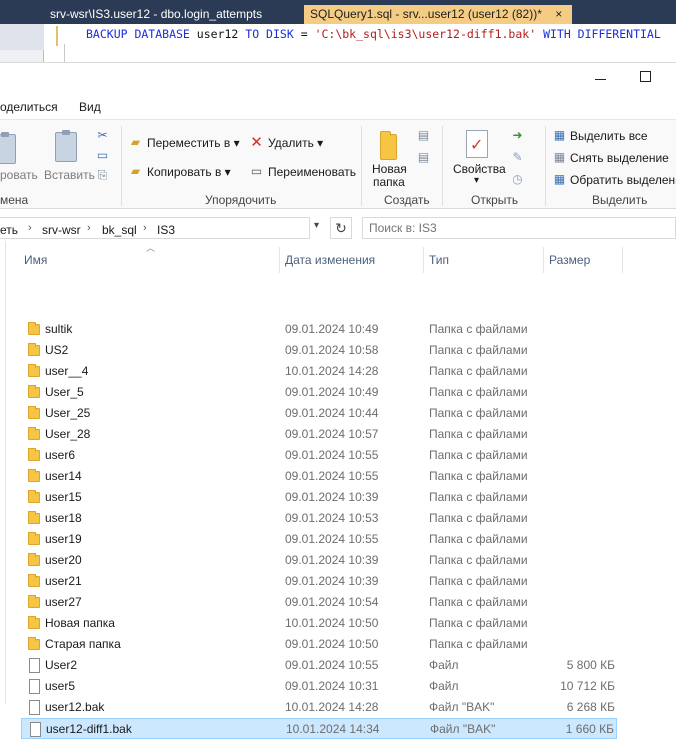 This screenshot has height=739, width=676. What do you see at coordinates (545, 166) in the screenshot?
I see `group-divider` at bounding box center [545, 166].